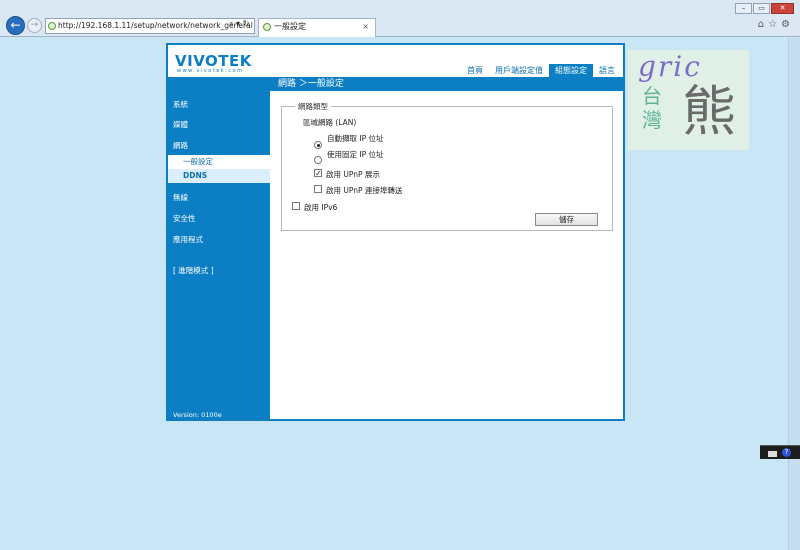  Describe the element at coordinates (355, 154) in the screenshot. I see `static-ip-label: 使用固定 IP 位址` at that location.